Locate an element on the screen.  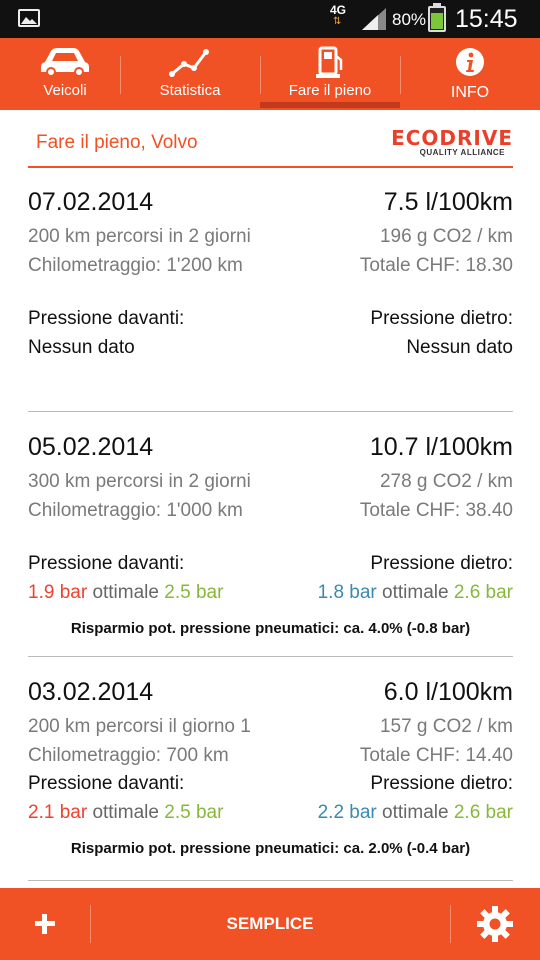
tab-fare-il-pieno: Fare il pieno is located at coordinates (330, 74).